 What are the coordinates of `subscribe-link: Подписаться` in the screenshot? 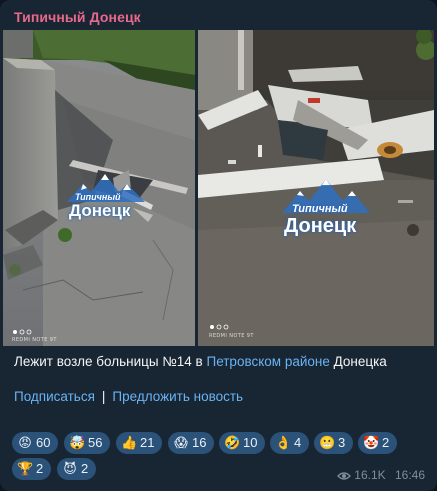 It's located at (54, 396).